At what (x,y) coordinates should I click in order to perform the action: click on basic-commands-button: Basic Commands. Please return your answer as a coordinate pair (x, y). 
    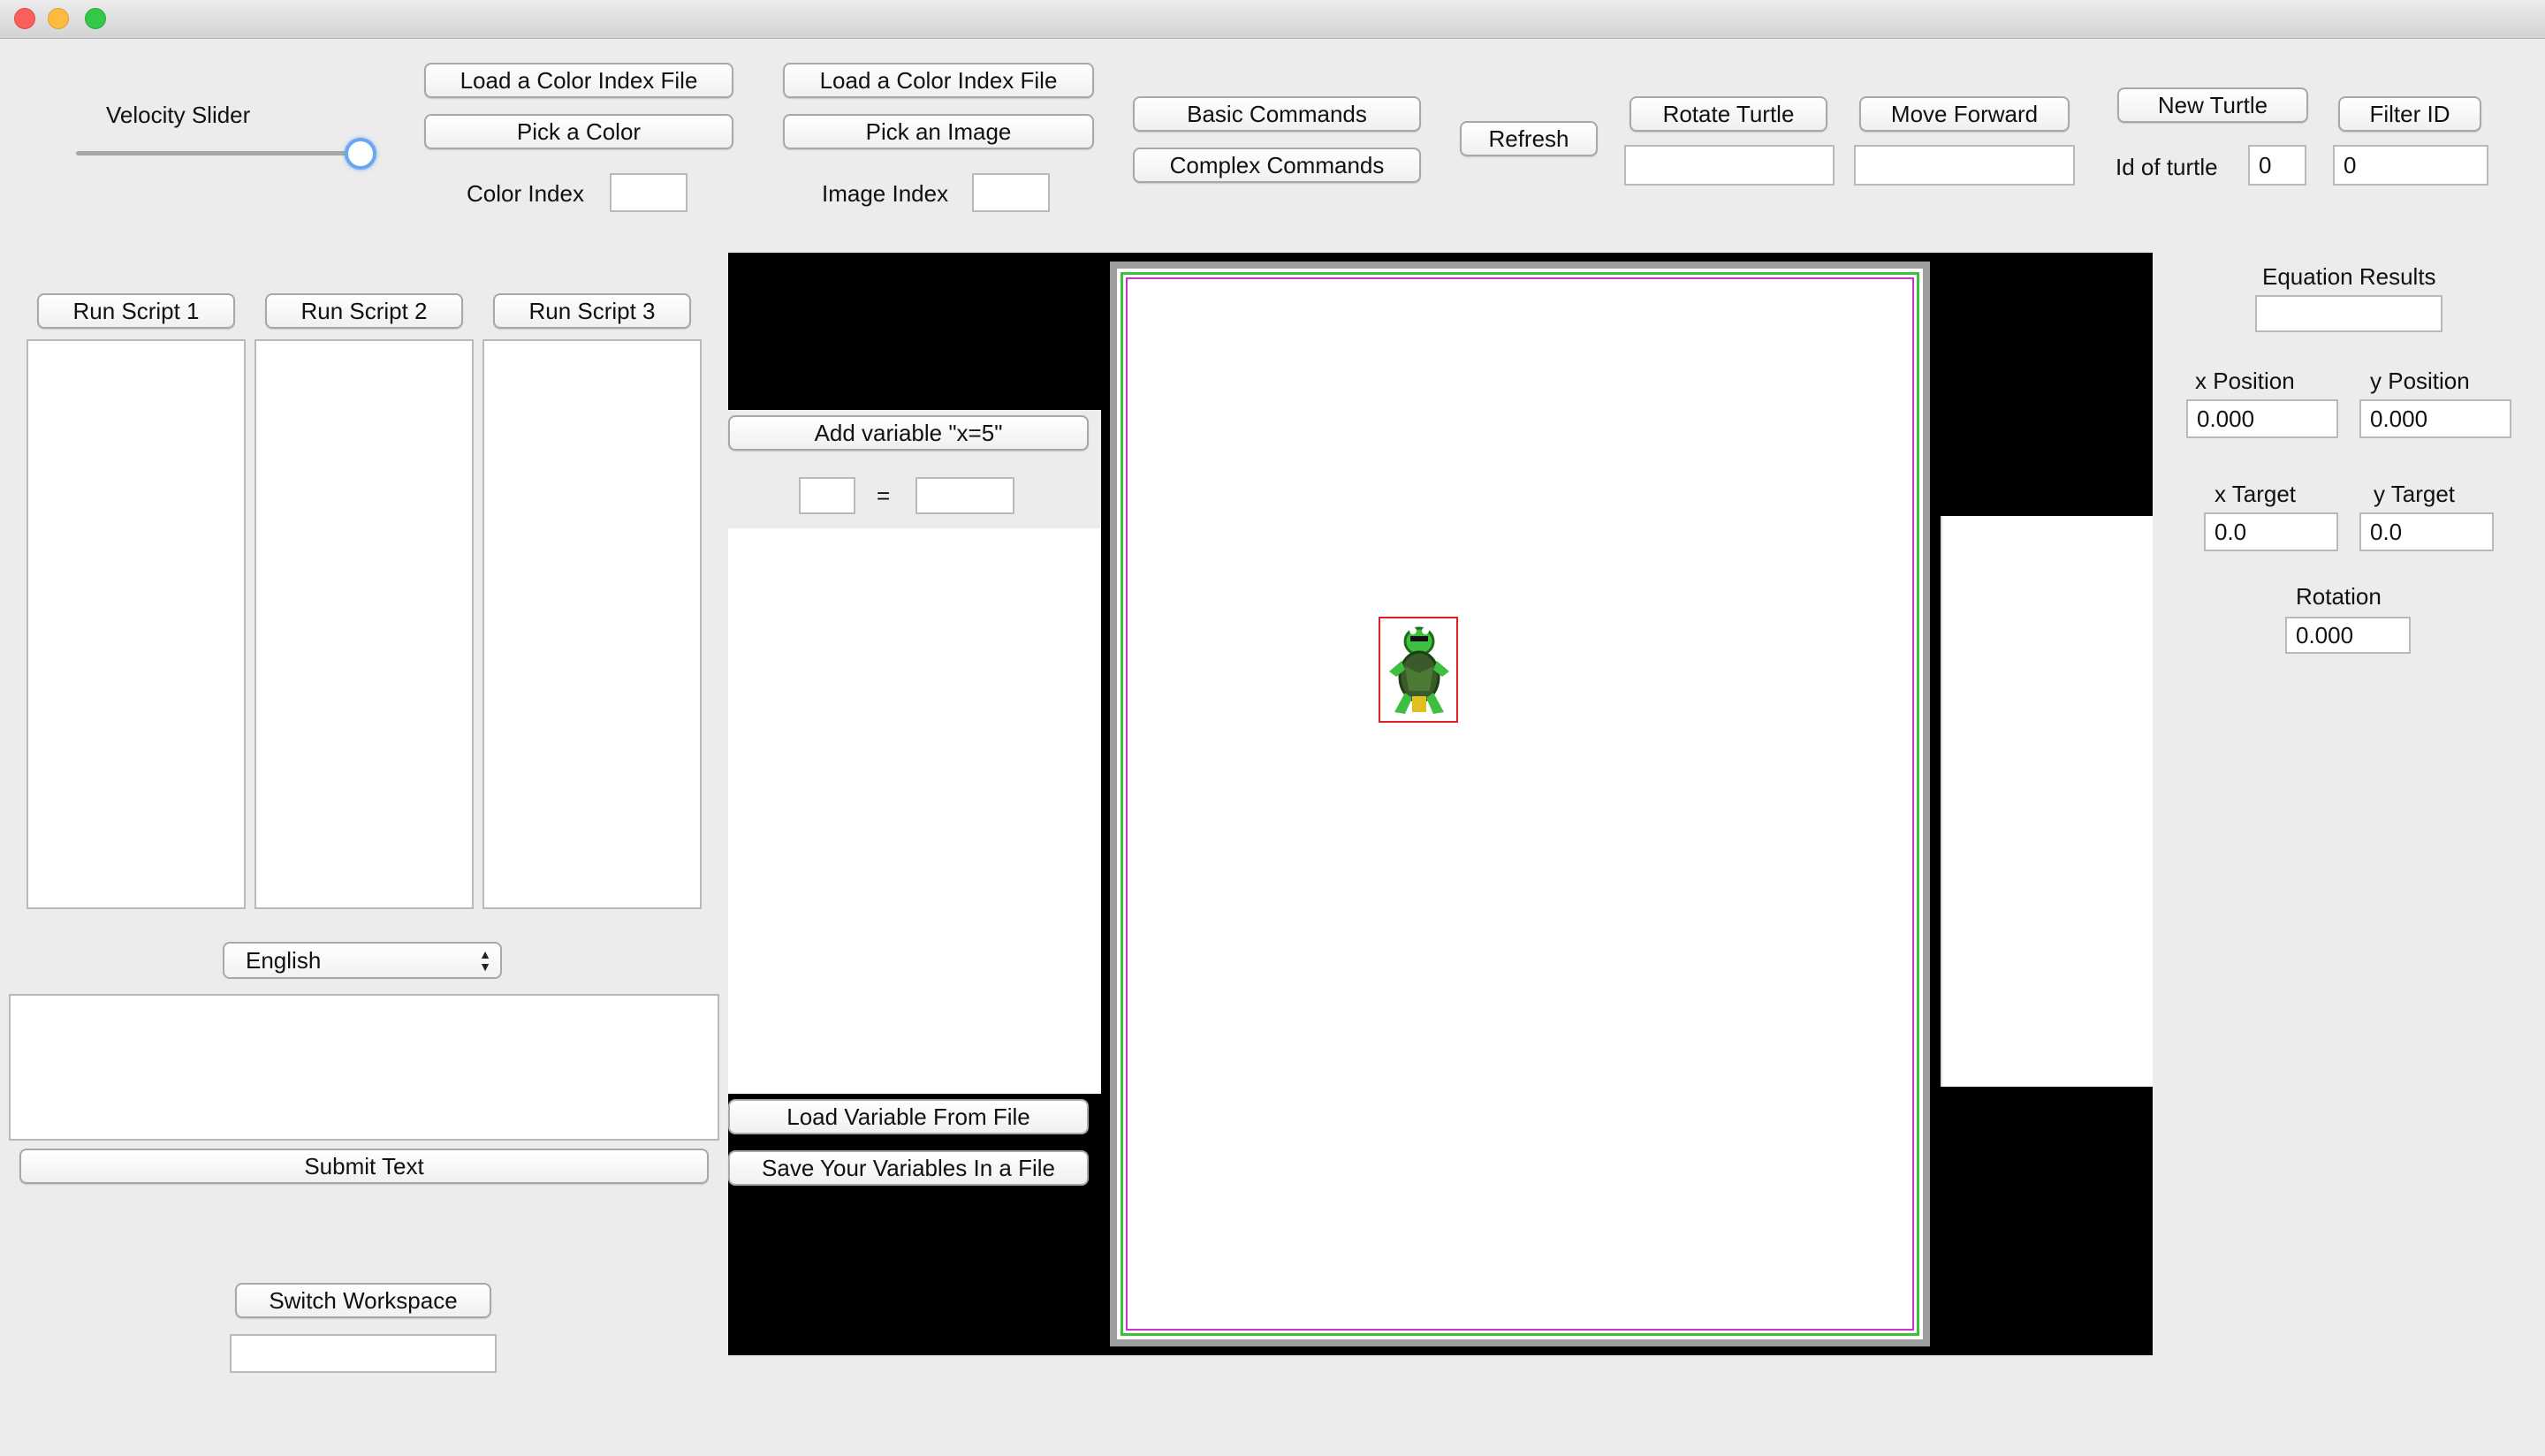
    Looking at the image, I should click on (1277, 114).